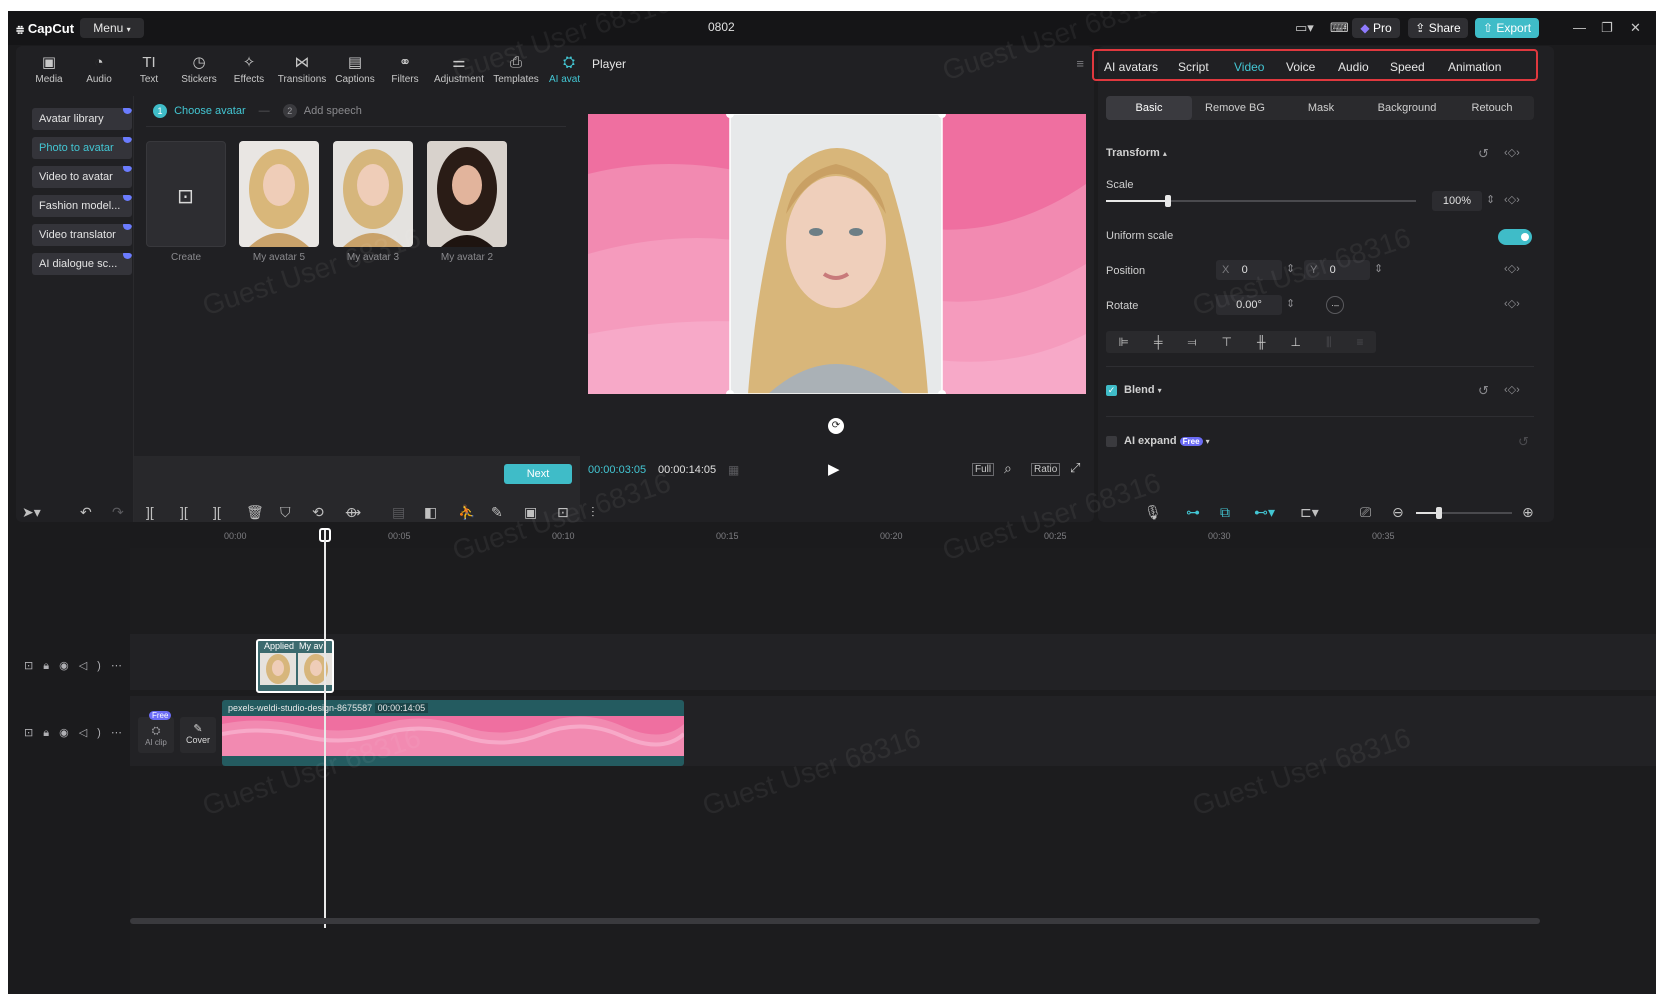 This screenshot has width=1664, height=1004. What do you see at coordinates (1512, 268) in the screenshot?
I see `position-keyframe-icon: ‹◇›` at bounding box center [1512, 268].